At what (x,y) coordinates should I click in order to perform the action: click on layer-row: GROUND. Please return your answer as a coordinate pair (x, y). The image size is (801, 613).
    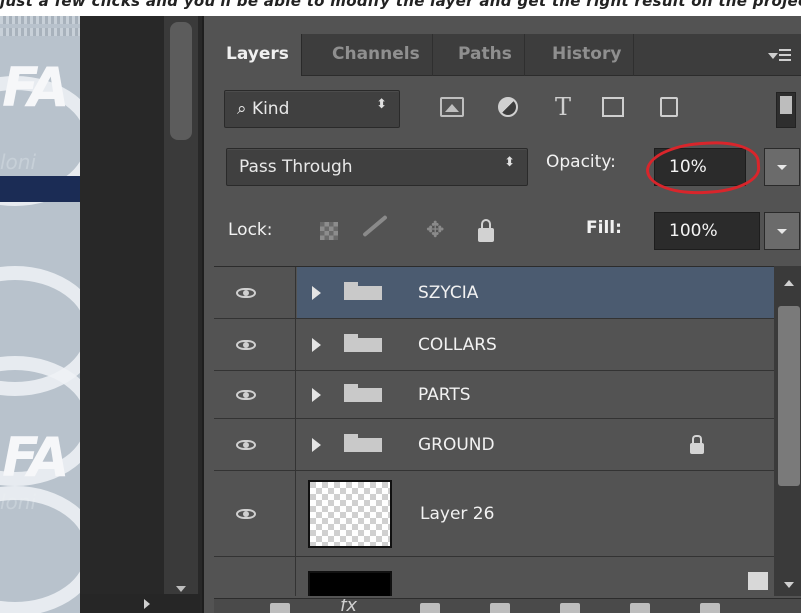
    Looking at the image, I should click on (494, 445).